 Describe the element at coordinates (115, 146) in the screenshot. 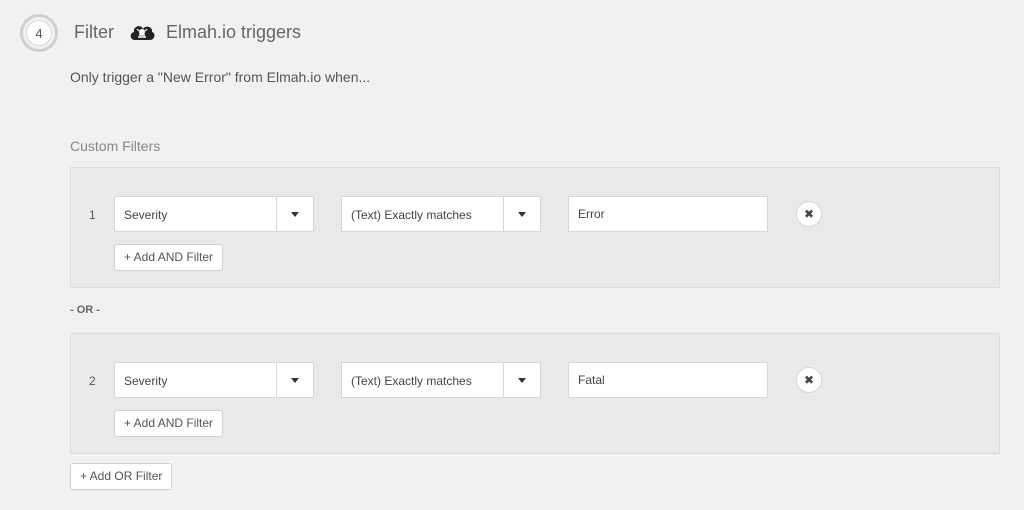

I see `custom-filters-title: Custom Filters` at that location.